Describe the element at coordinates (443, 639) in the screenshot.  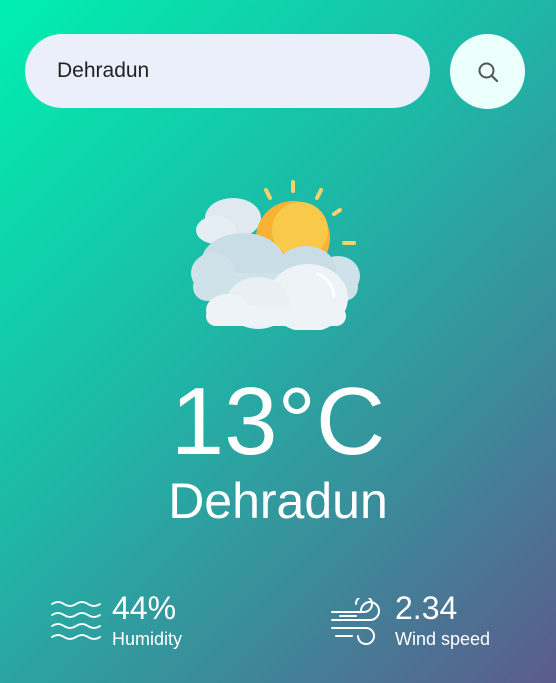
I see `wind-label: Wind speed` at that location.